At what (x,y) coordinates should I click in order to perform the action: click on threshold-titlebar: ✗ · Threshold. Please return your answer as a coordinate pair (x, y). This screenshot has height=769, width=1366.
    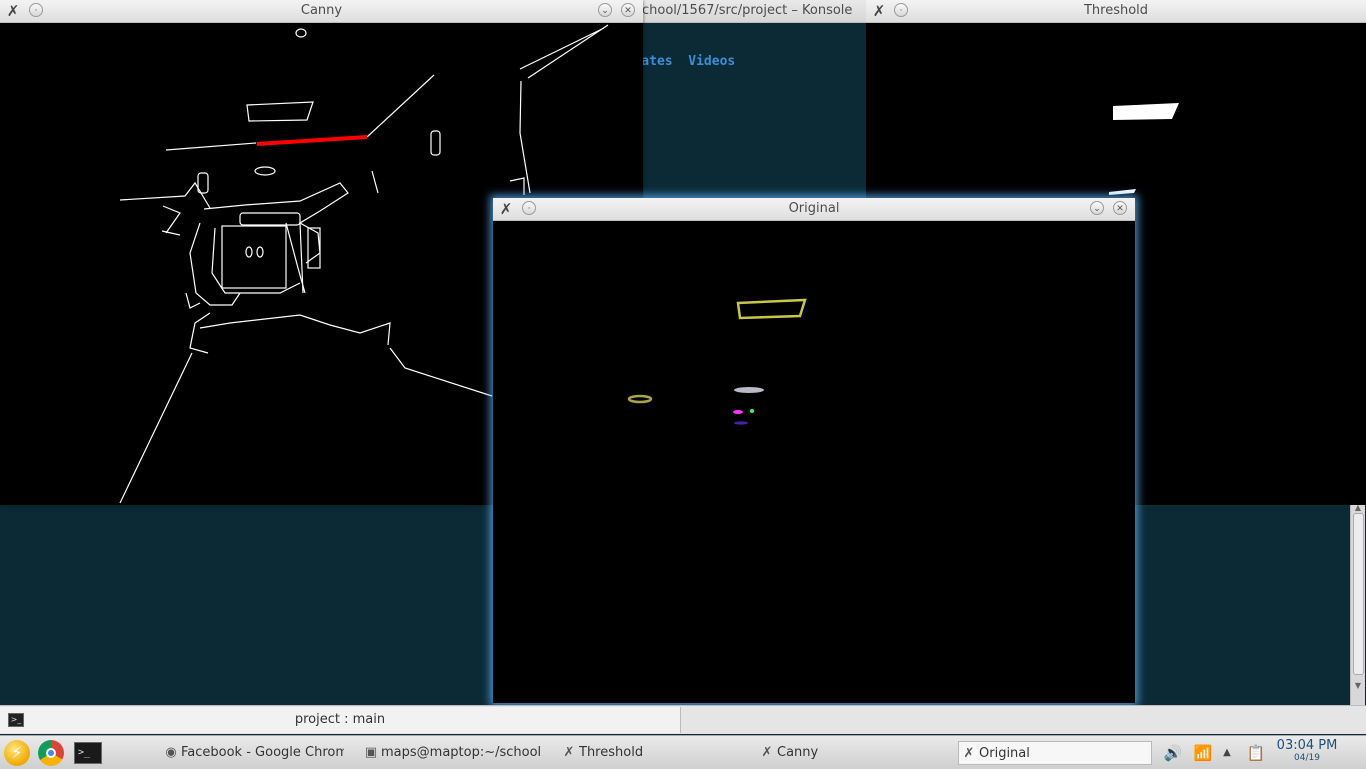
    Looking at the image, I should click on (1116, 11).